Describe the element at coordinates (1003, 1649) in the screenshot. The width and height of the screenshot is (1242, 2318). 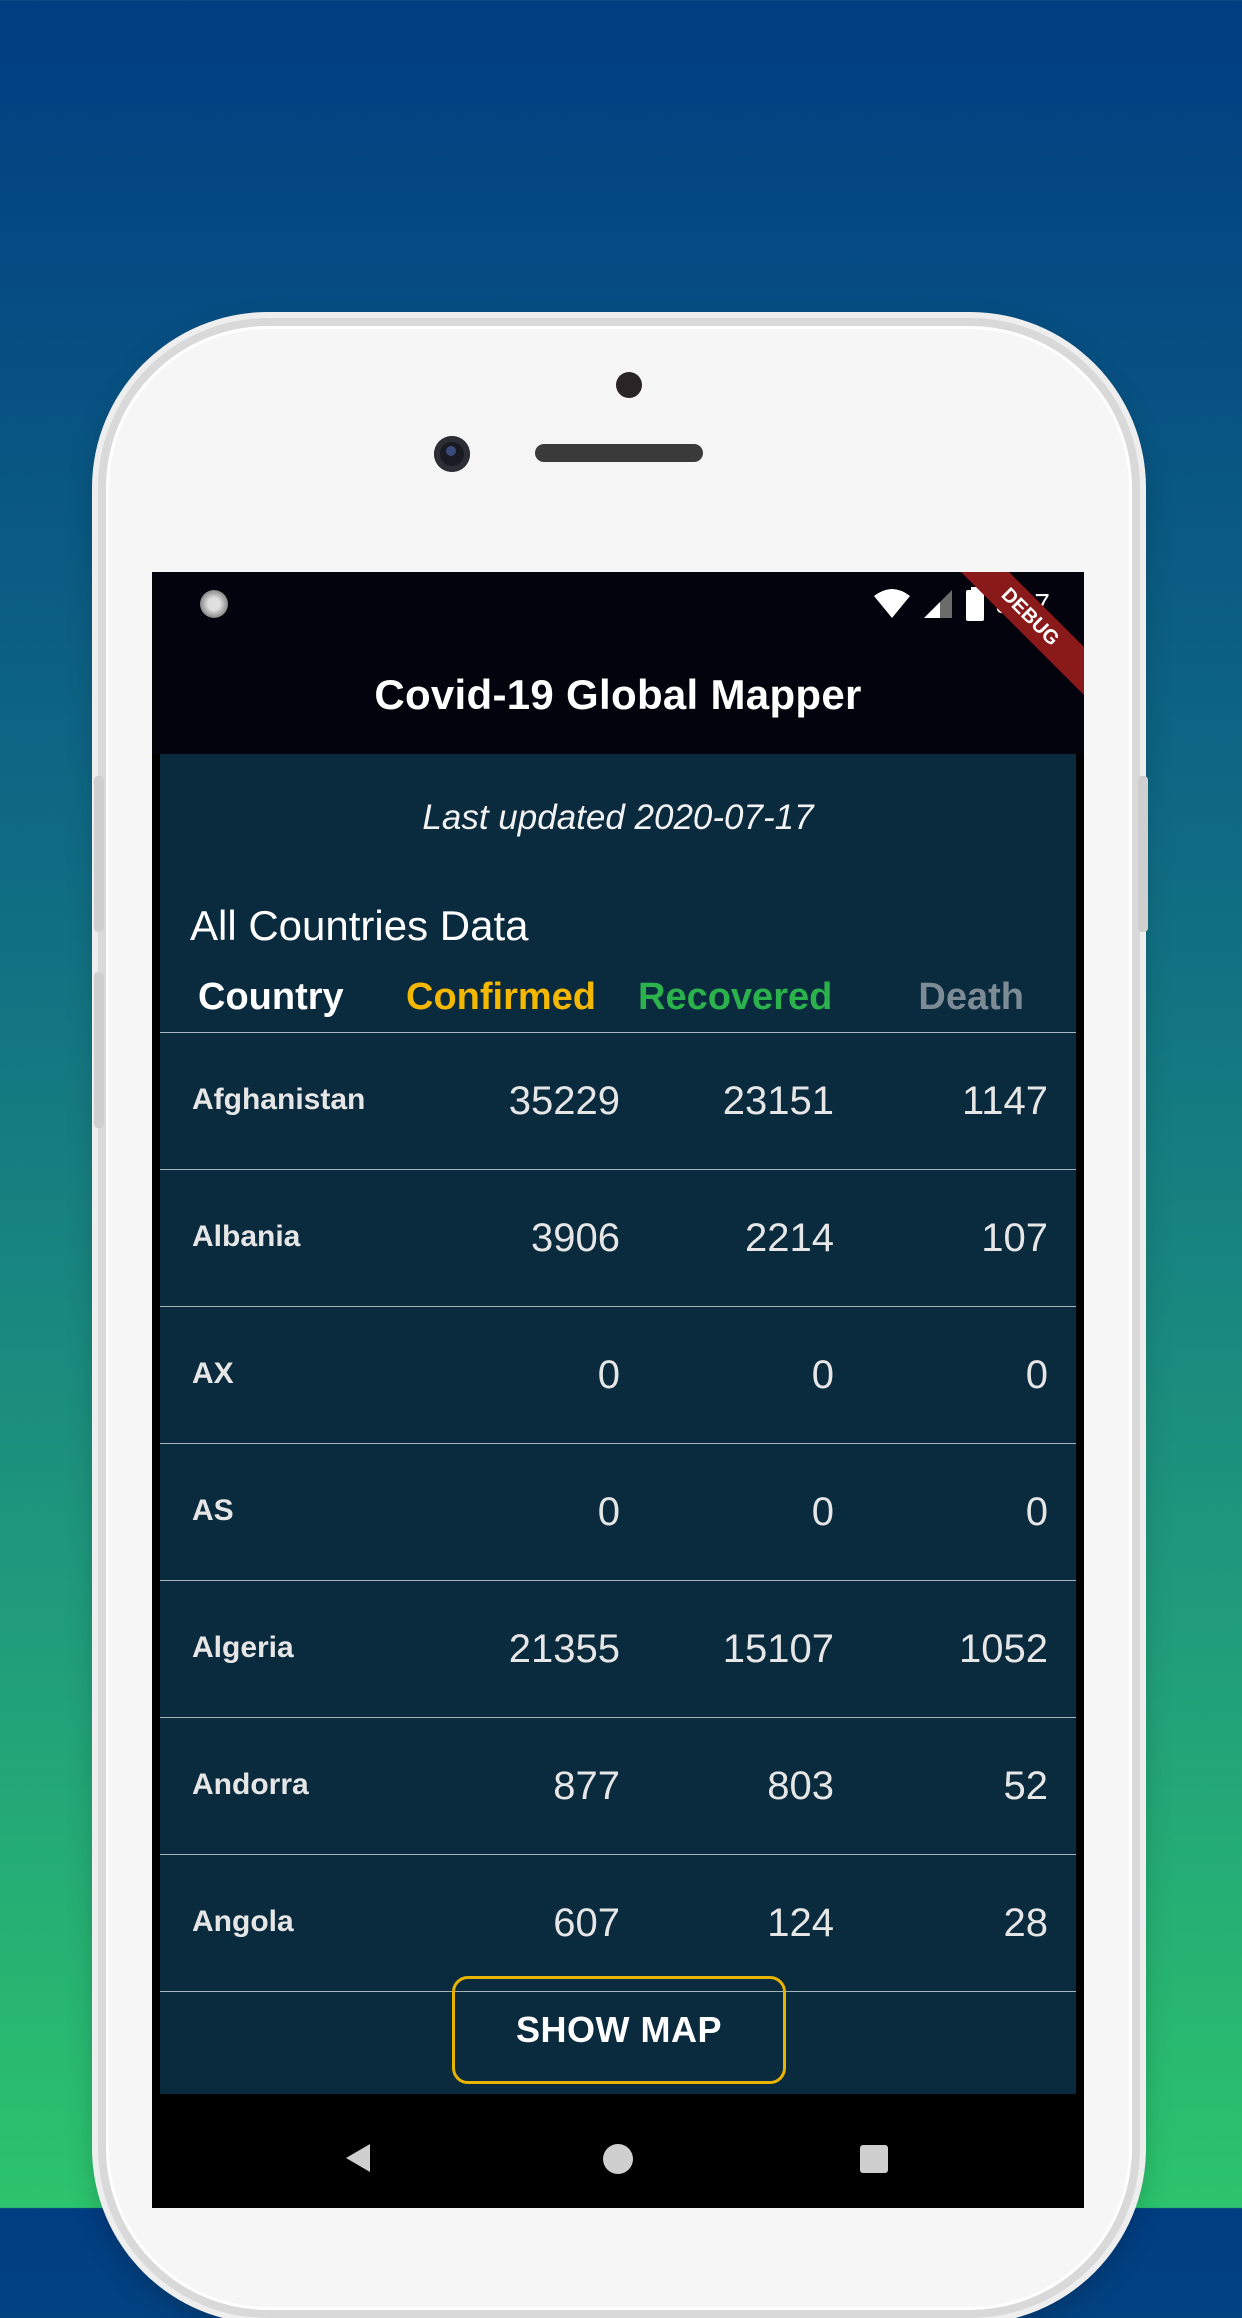
I see `death-count: 1052` at that location.